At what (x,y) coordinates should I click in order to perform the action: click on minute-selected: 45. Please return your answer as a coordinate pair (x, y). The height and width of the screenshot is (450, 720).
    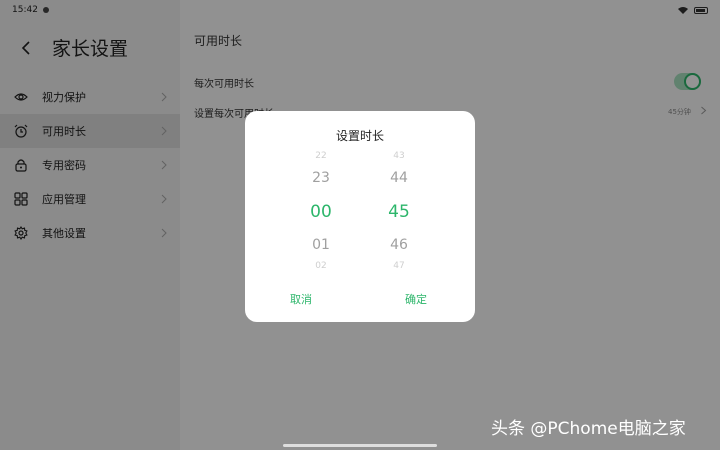
    Looking at the image, I should click on (399, 212).